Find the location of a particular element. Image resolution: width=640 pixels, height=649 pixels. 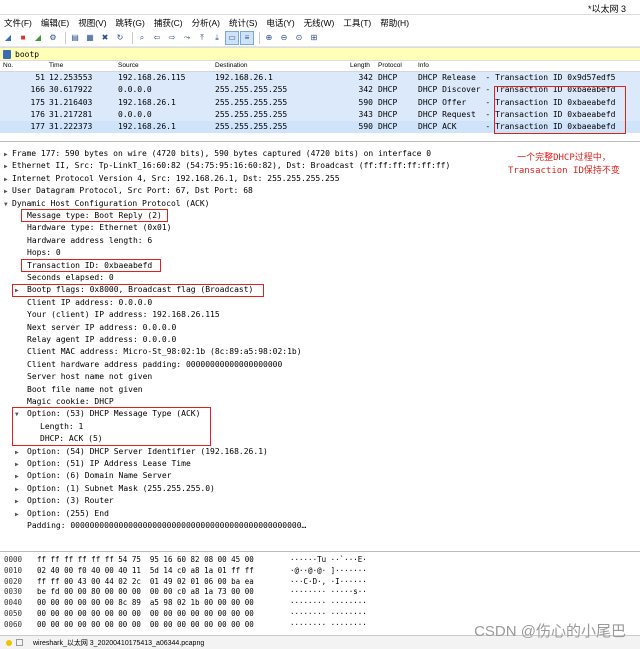

hex-offset: 0030 is located at coordinates (13, 592).